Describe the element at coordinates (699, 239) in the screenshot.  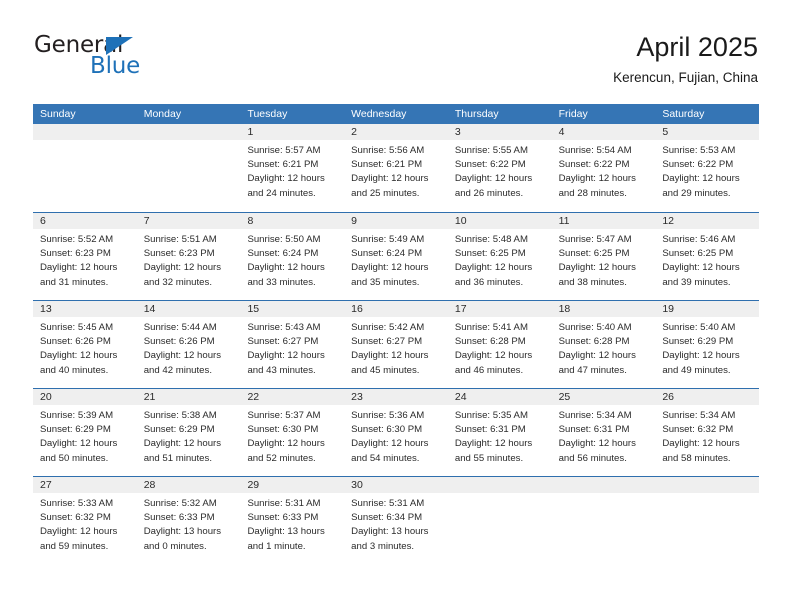
I see `sunrise-text: Sunrise: 5:46 AM` at that location.